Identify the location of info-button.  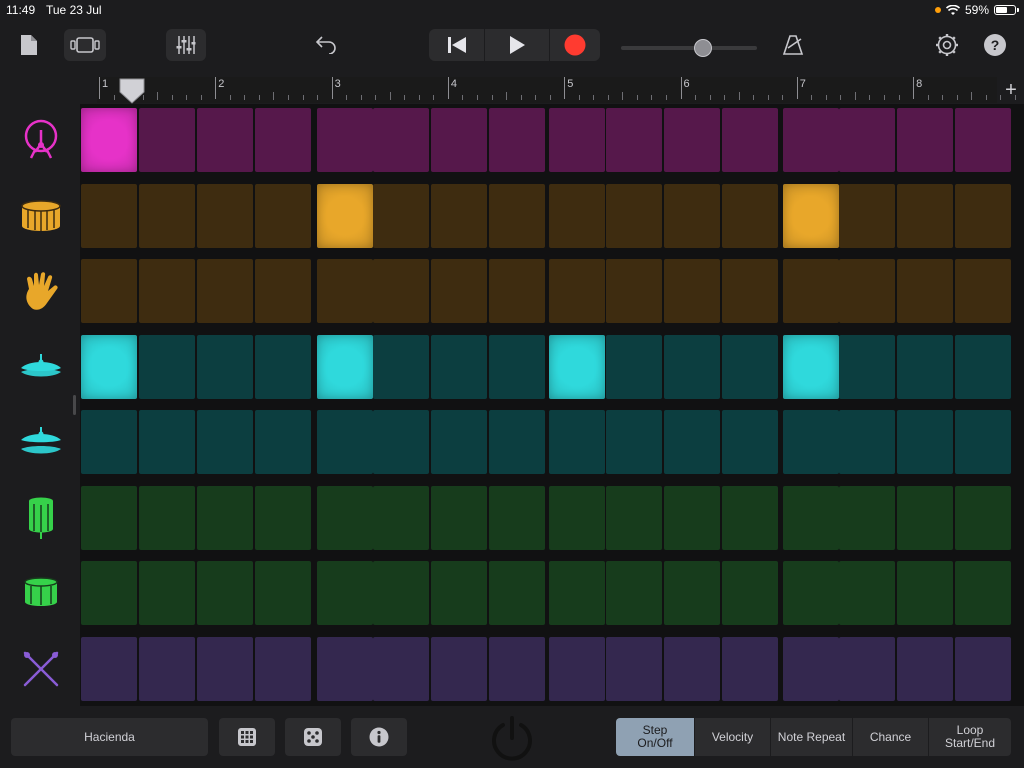
(379, 737).